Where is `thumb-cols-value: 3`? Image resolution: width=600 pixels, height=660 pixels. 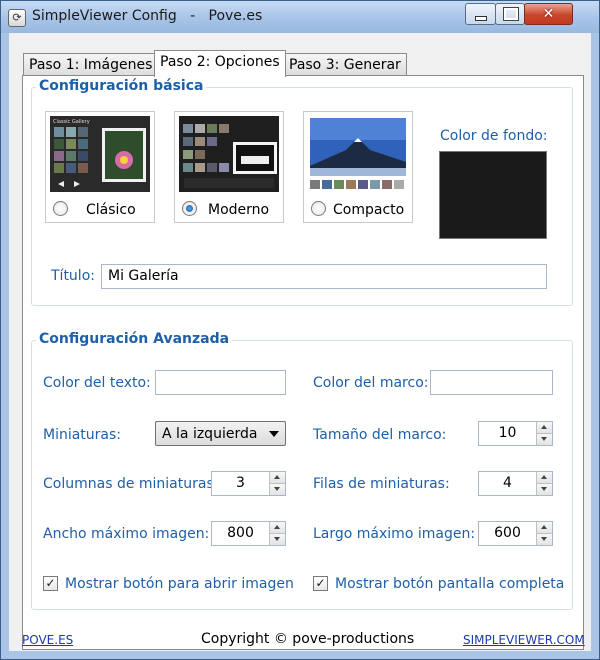
thumb-cols-value: 3 is located at coordinates (240, 483).